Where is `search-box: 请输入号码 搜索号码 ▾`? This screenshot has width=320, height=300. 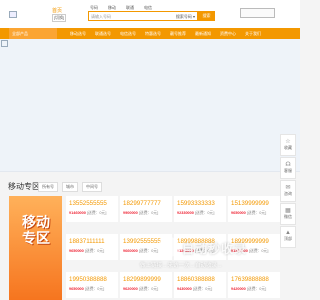
search-box: 请输入号码 搜索号码 ▾ is located at coordinates (143, 16).